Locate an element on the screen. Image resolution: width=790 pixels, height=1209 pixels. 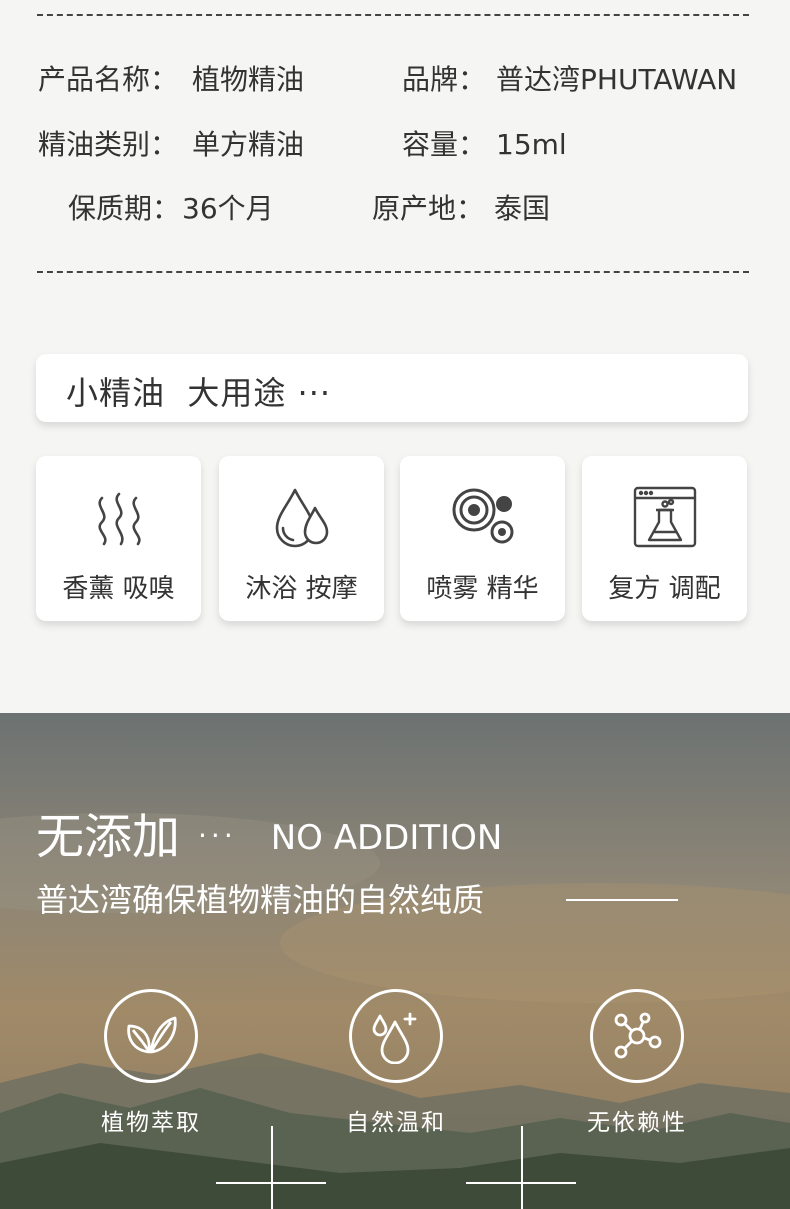
use-card-label: 香薰 吸嗅 is located at coordinates (118, 589).